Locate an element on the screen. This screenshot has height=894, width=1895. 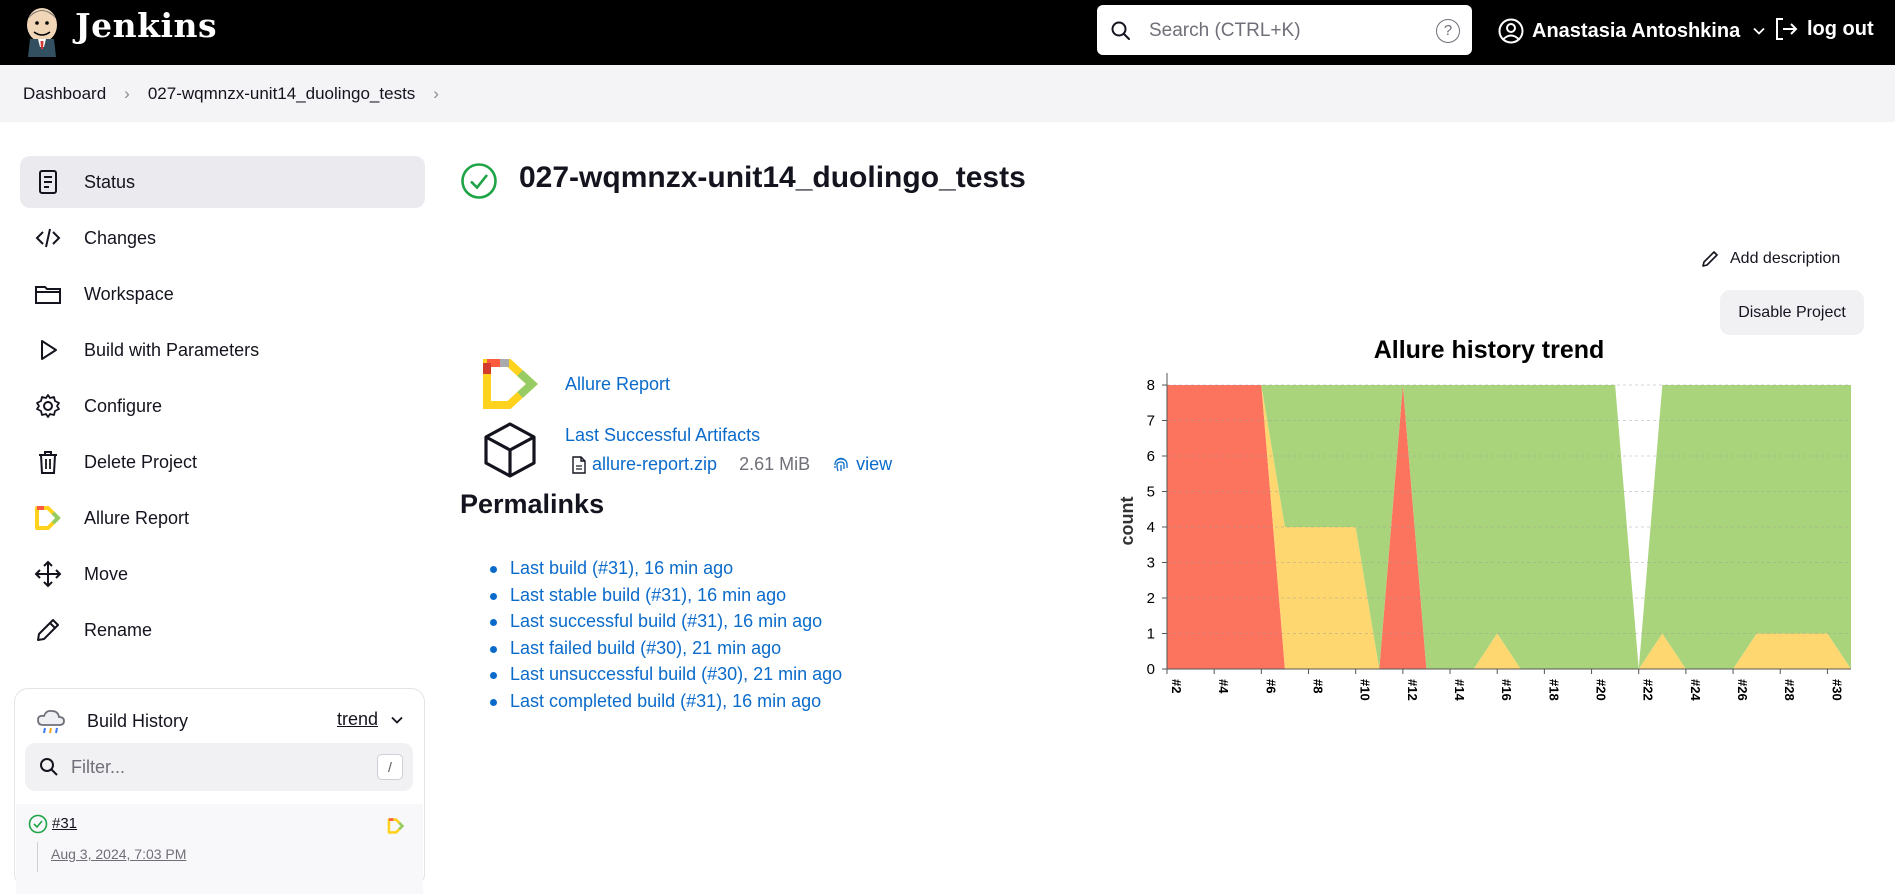
move-icon is located at coordinates (48, 574).